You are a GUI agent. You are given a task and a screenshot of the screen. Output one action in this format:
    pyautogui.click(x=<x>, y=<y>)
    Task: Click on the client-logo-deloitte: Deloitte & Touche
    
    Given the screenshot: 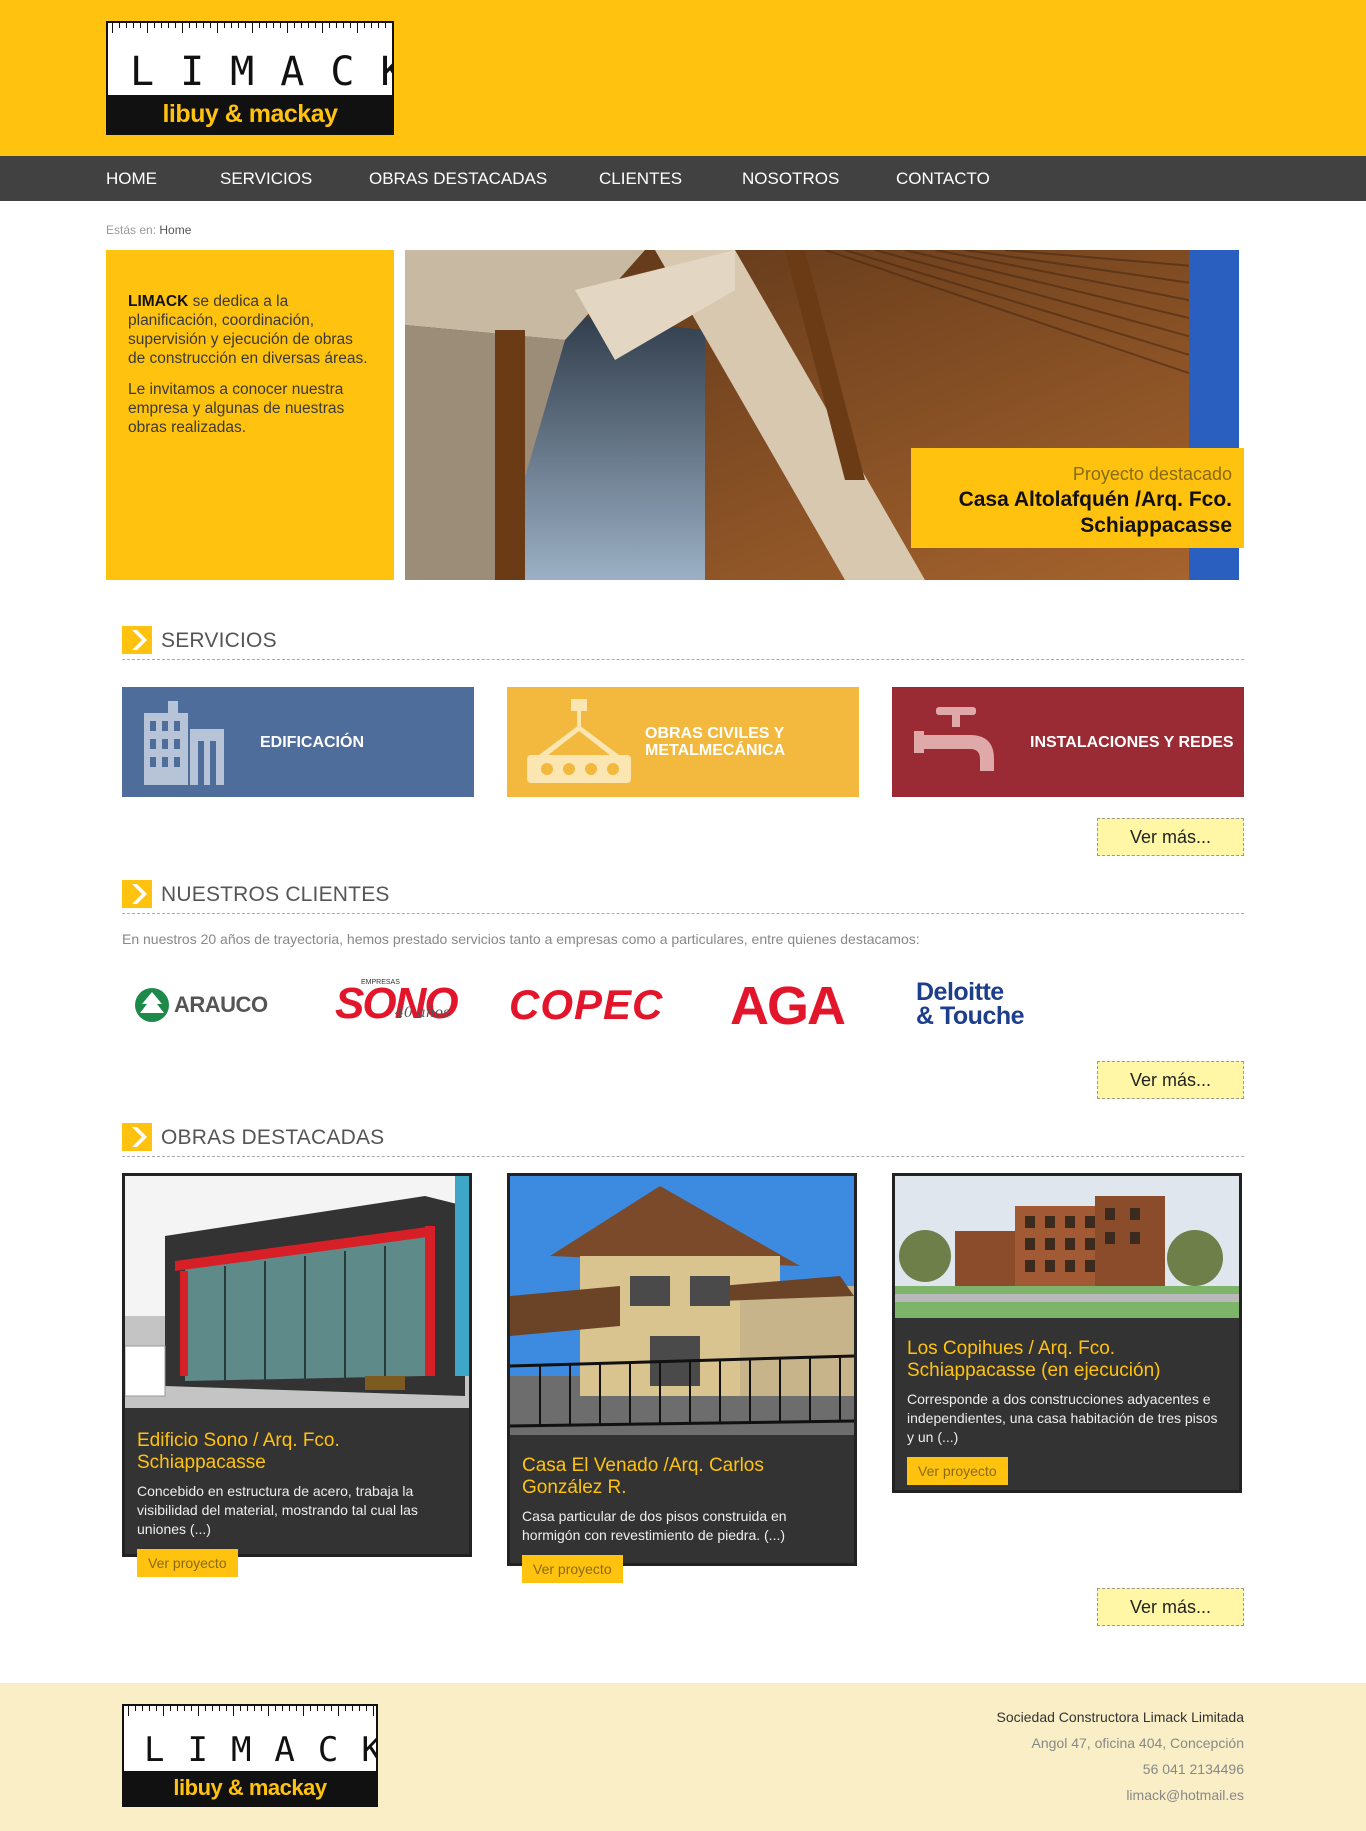 What is the action you would take?
    pyautogui.click(x=979, y=1005)
    